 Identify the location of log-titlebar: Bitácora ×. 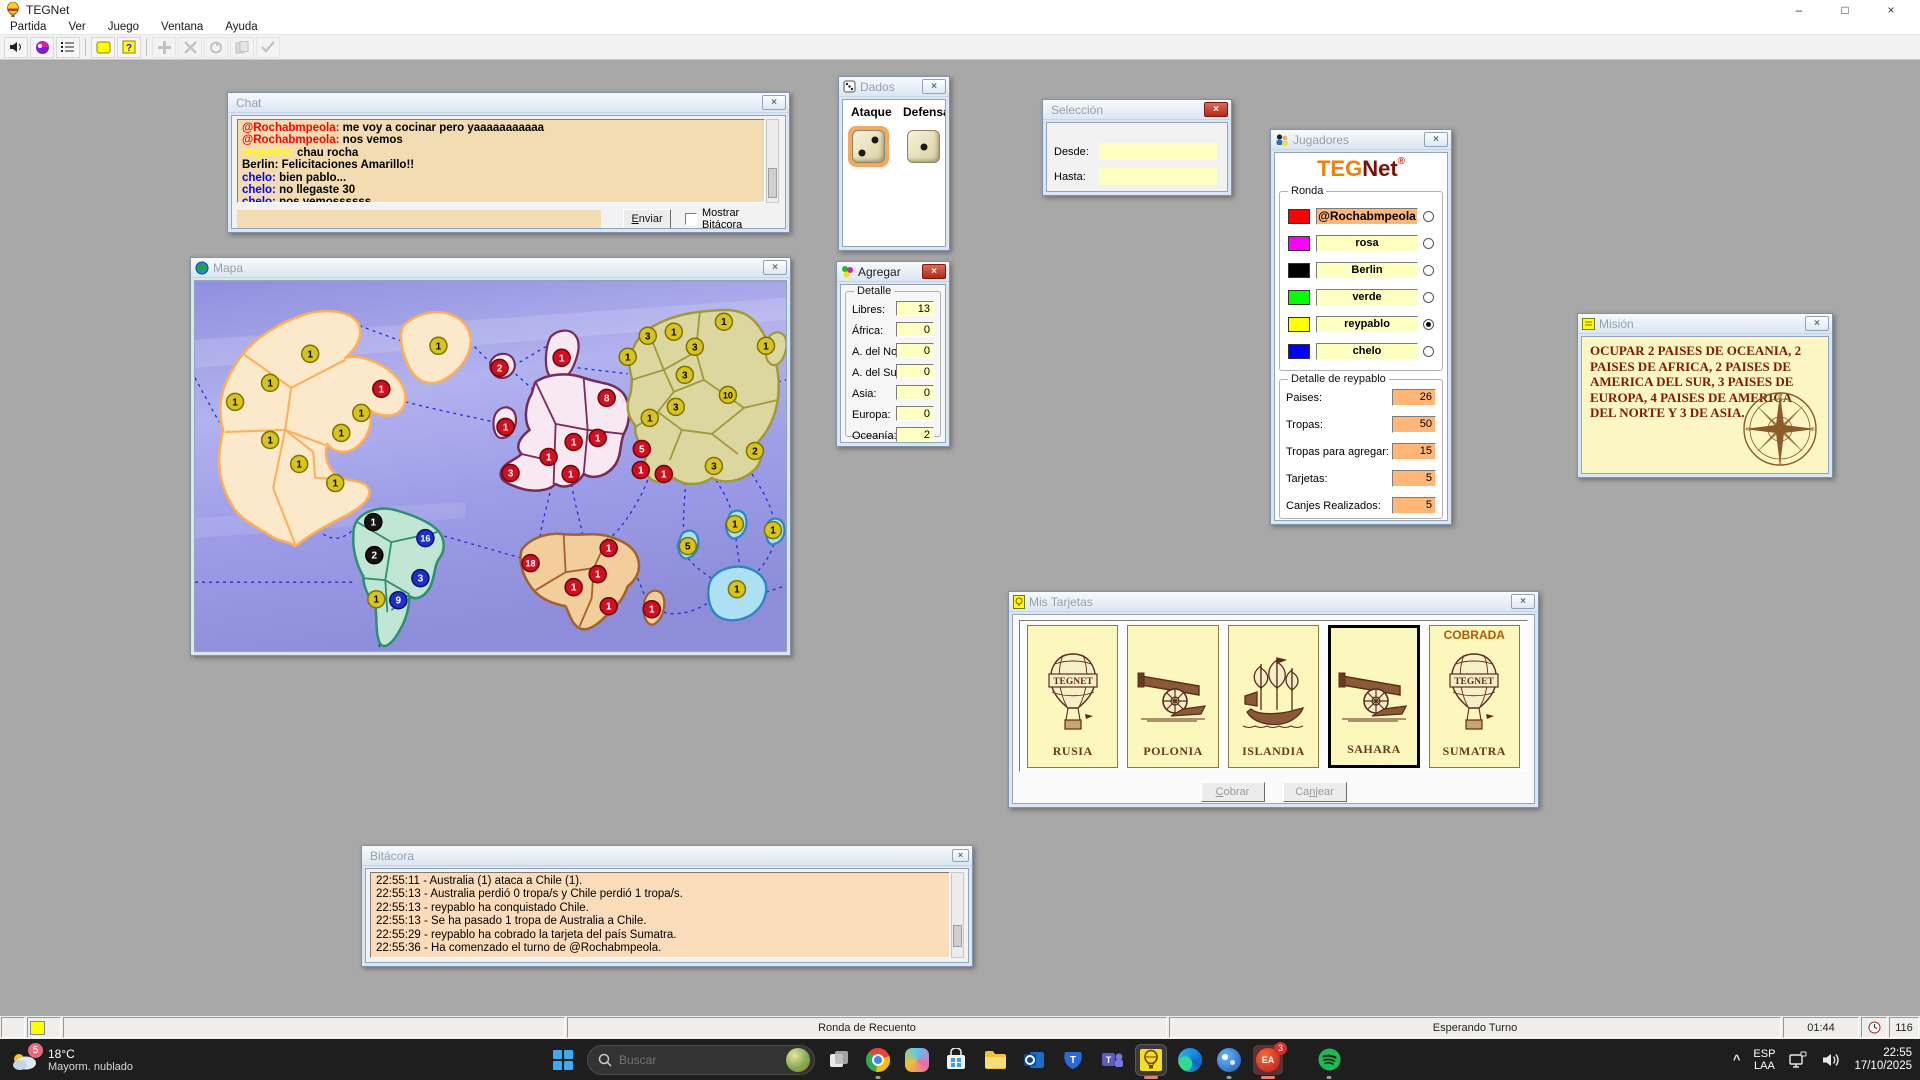
(667, 856).